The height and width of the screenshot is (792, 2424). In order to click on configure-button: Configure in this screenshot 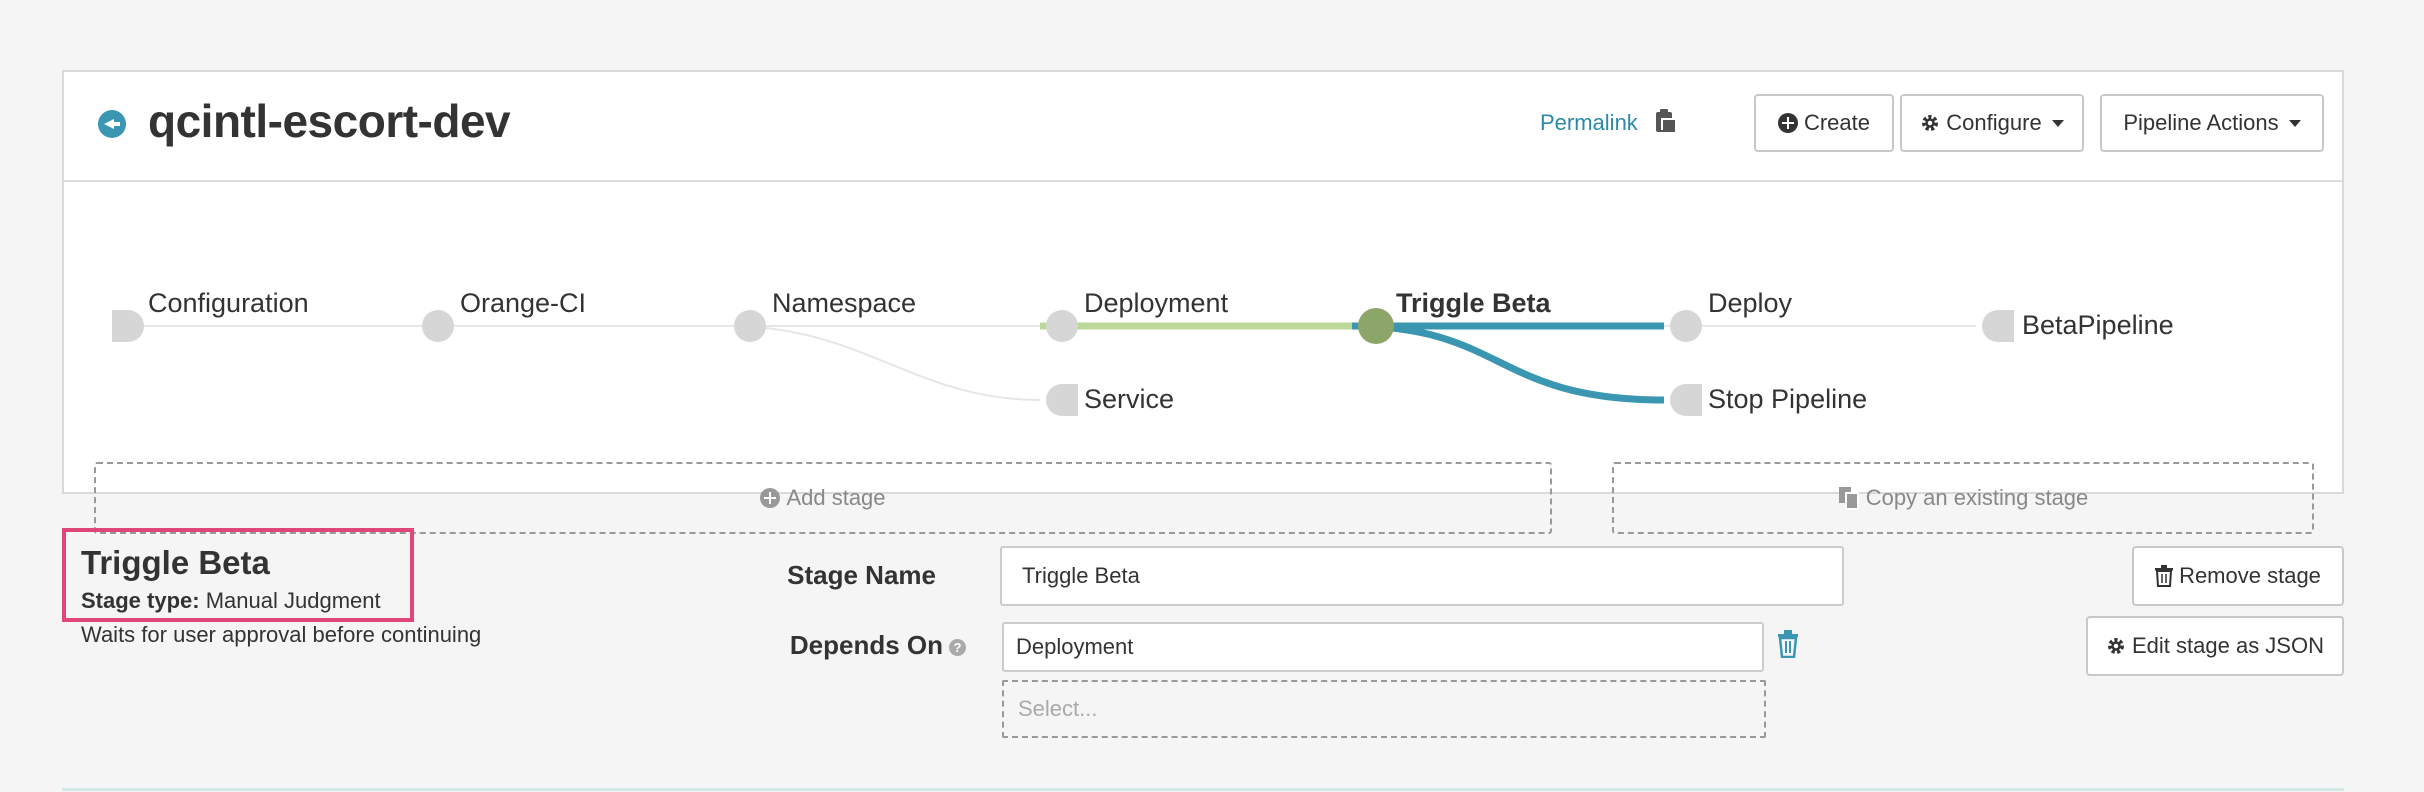, I will do `click(1992, 123)`.